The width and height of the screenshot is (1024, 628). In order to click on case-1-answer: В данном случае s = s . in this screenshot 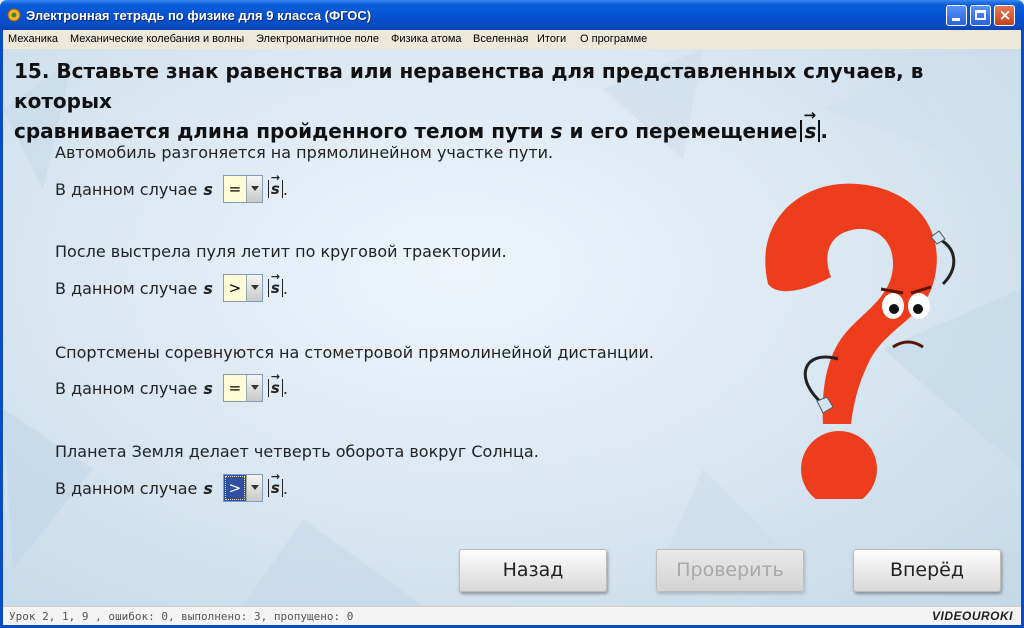, I will do `click(171, 186)`.